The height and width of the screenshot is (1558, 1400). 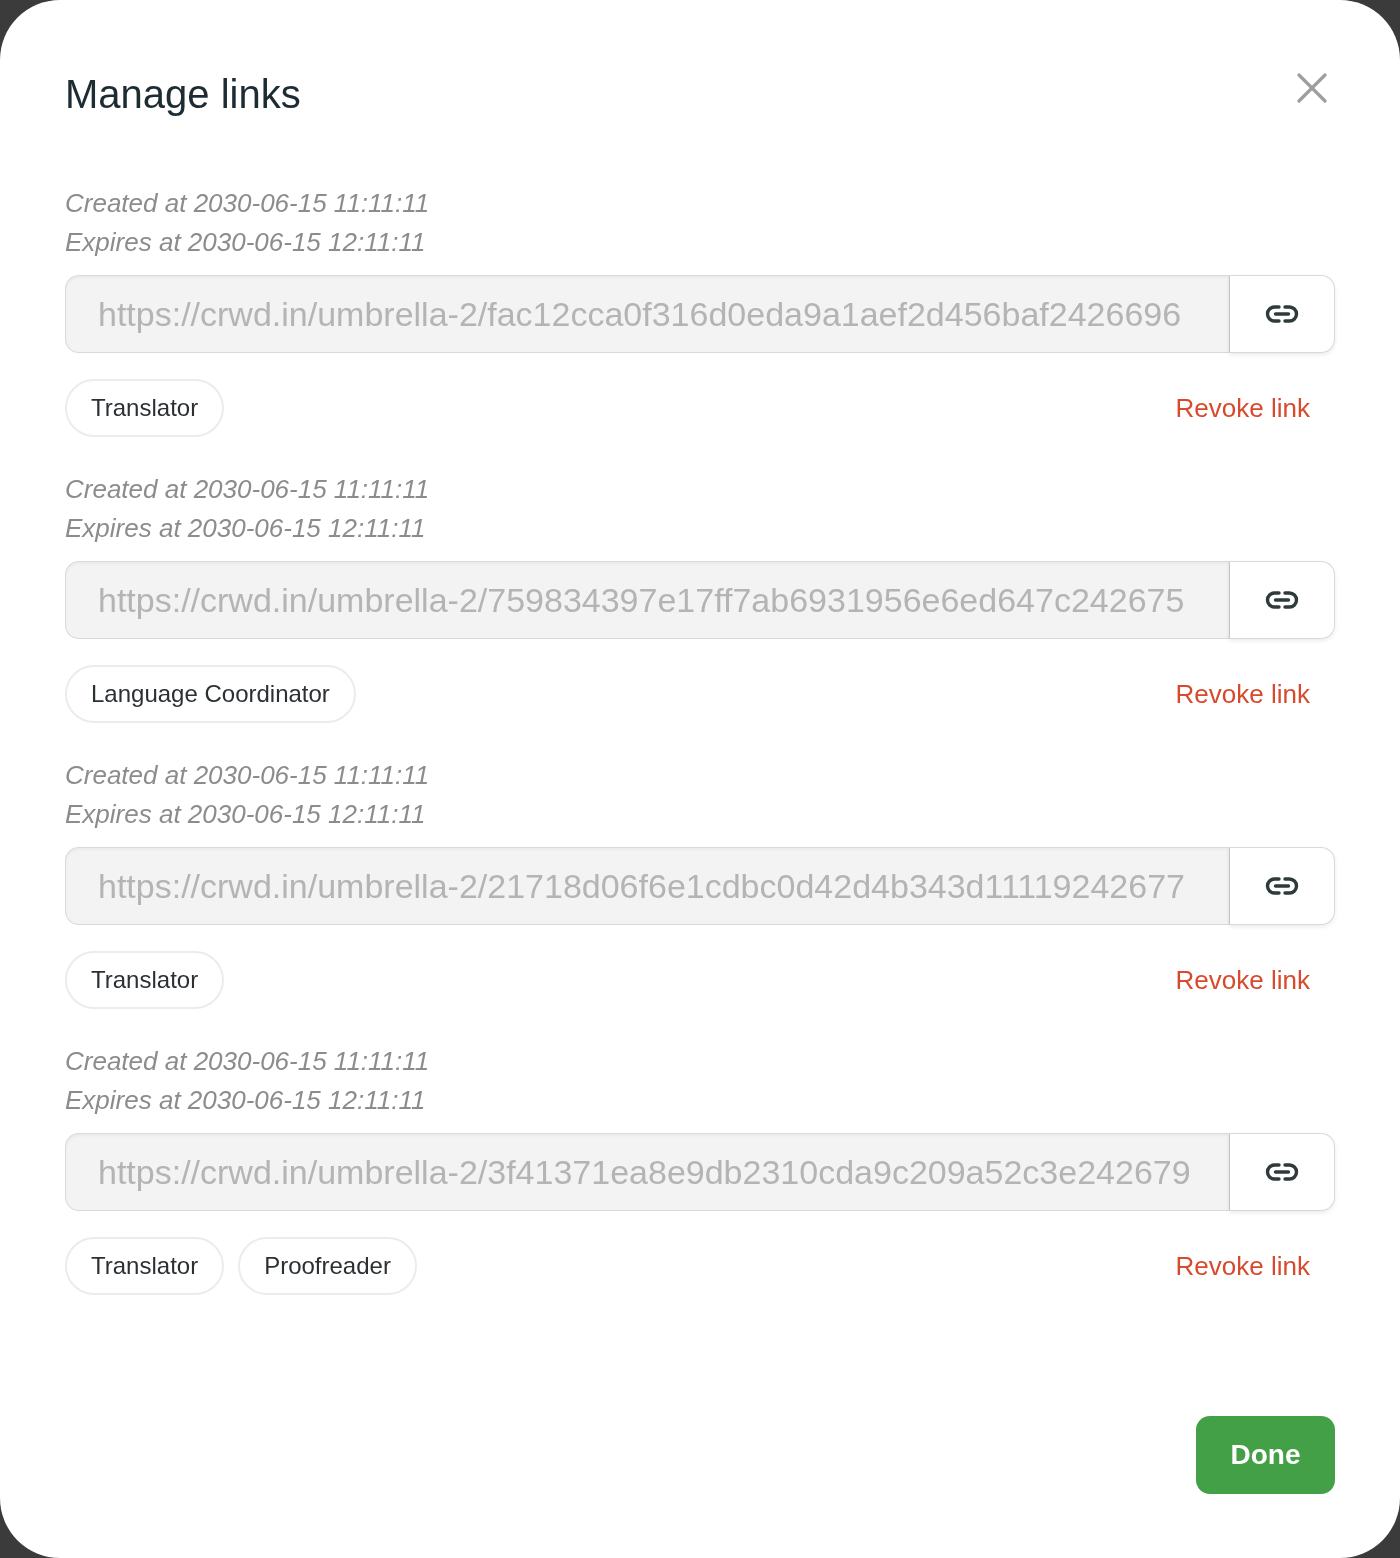 I want to click on close-icon, so click(x=1312, y=88).